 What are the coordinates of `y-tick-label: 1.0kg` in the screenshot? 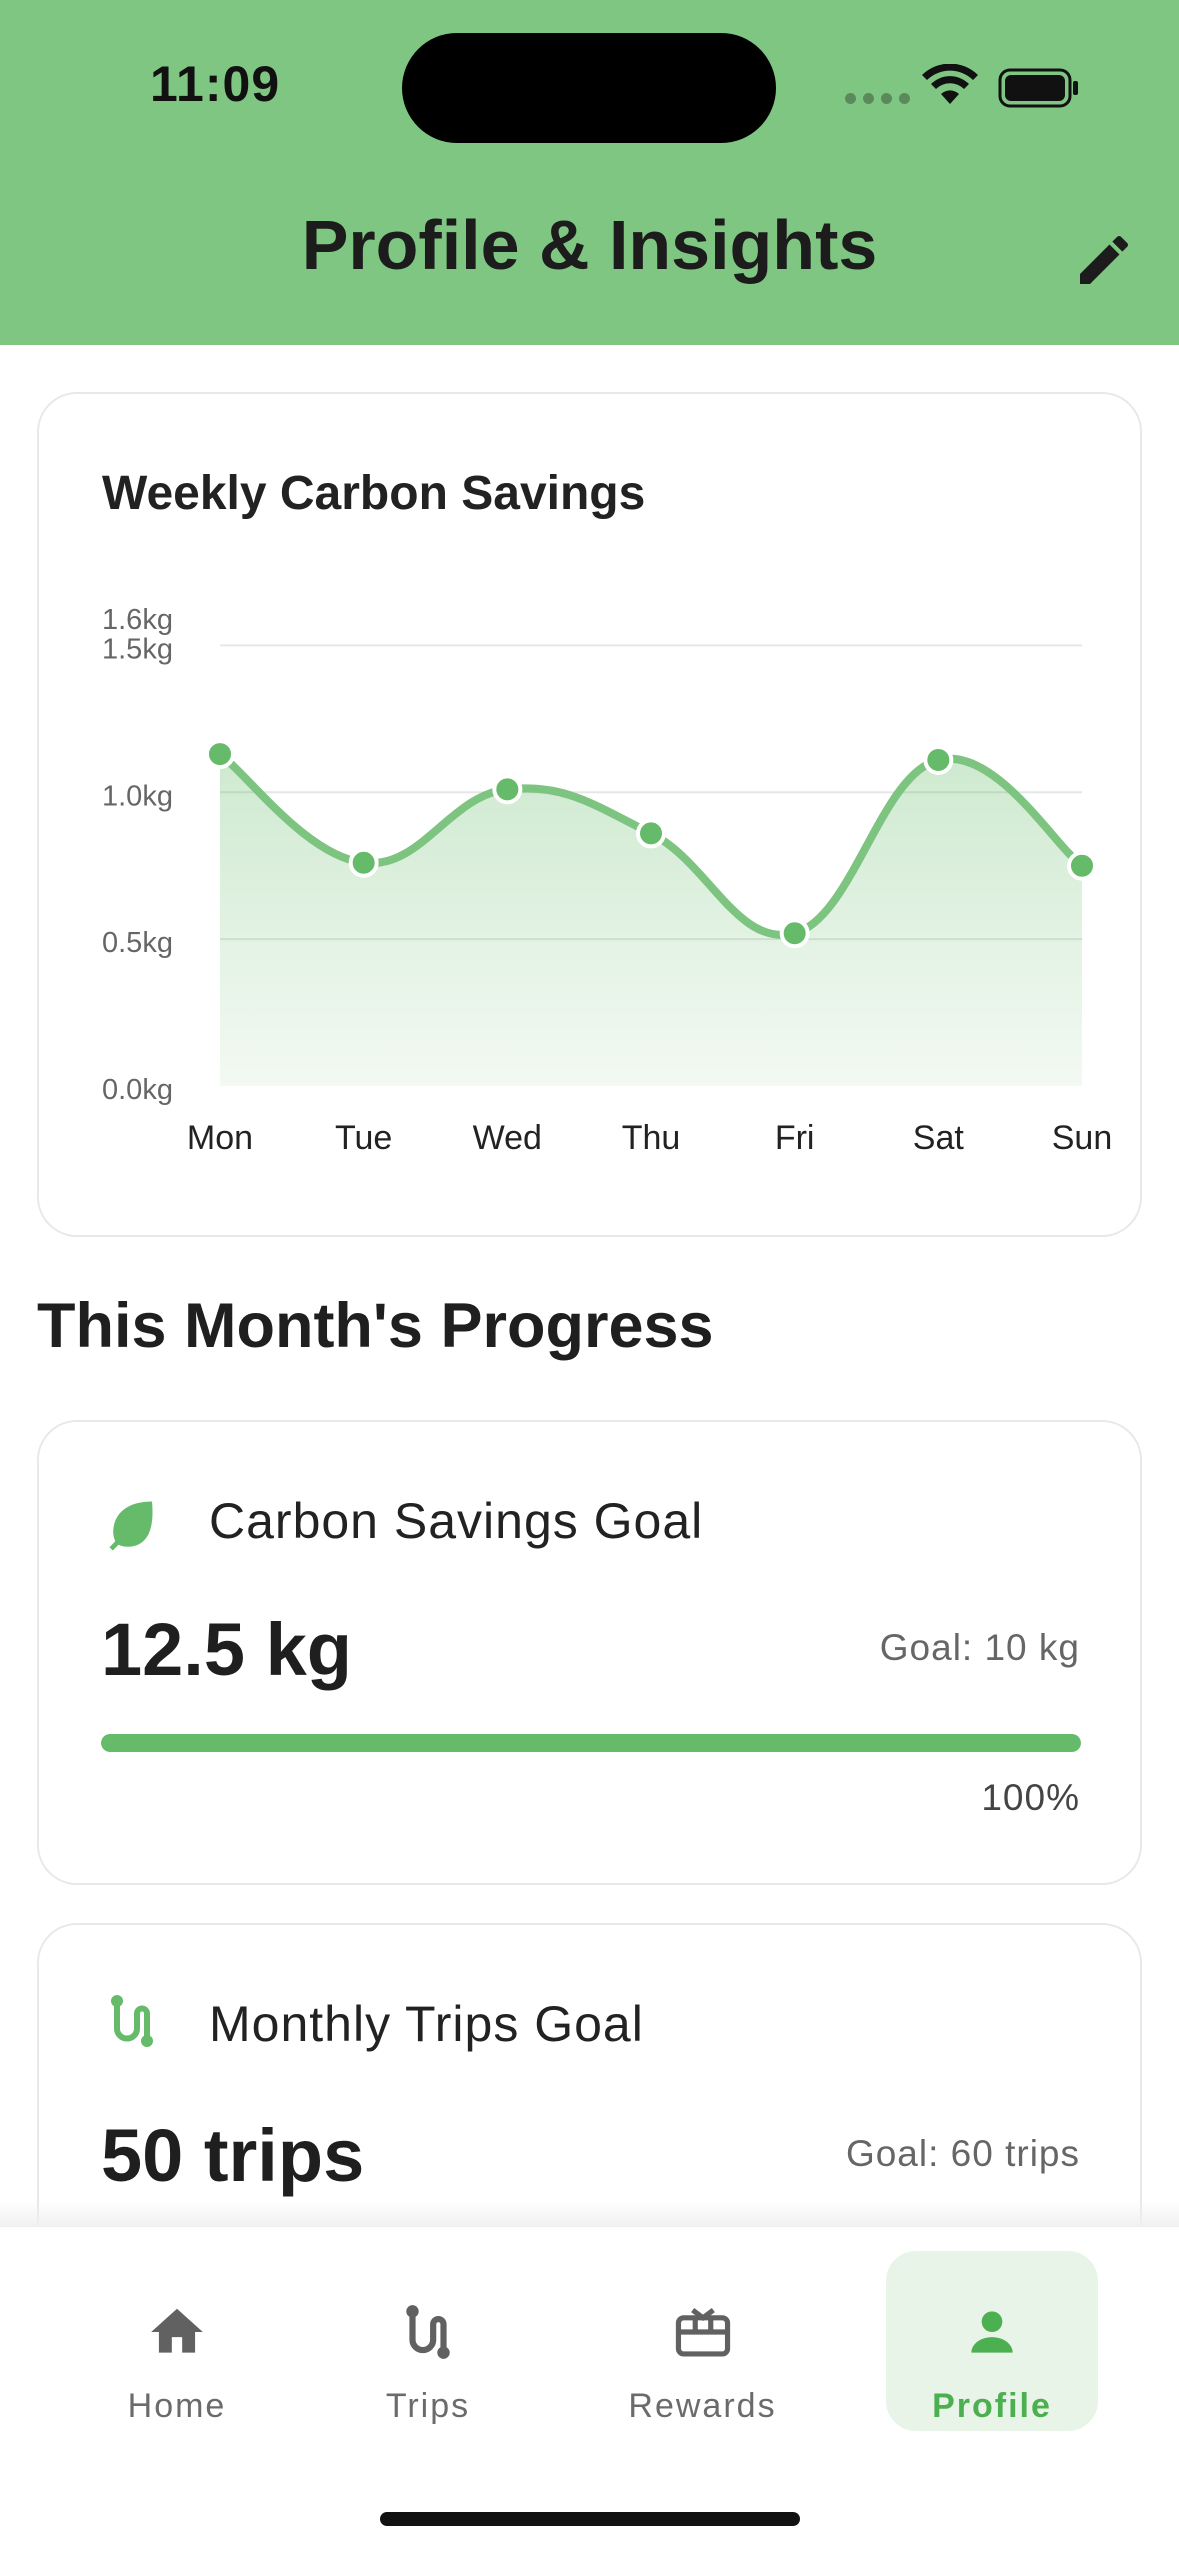 It's located at (137, 796).